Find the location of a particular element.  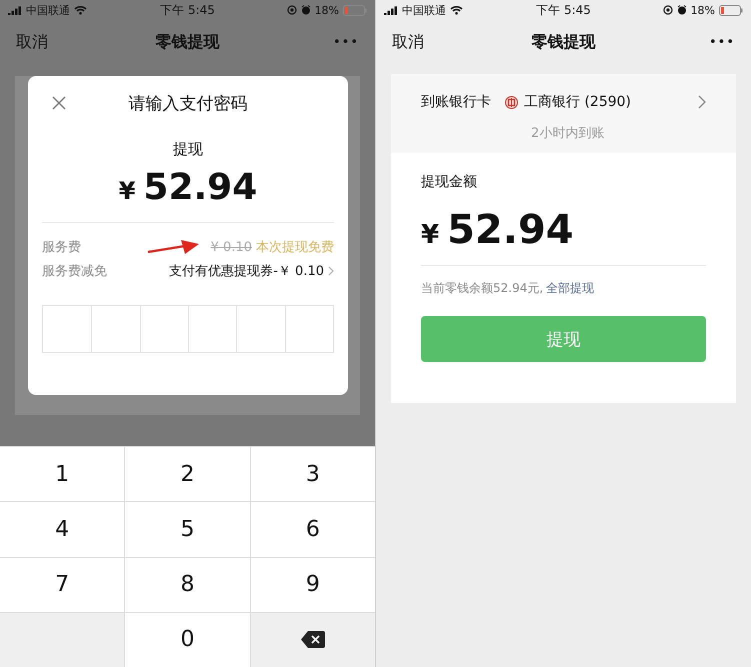

fee-label: 服务费减免 is located at coordinates (74, 271).